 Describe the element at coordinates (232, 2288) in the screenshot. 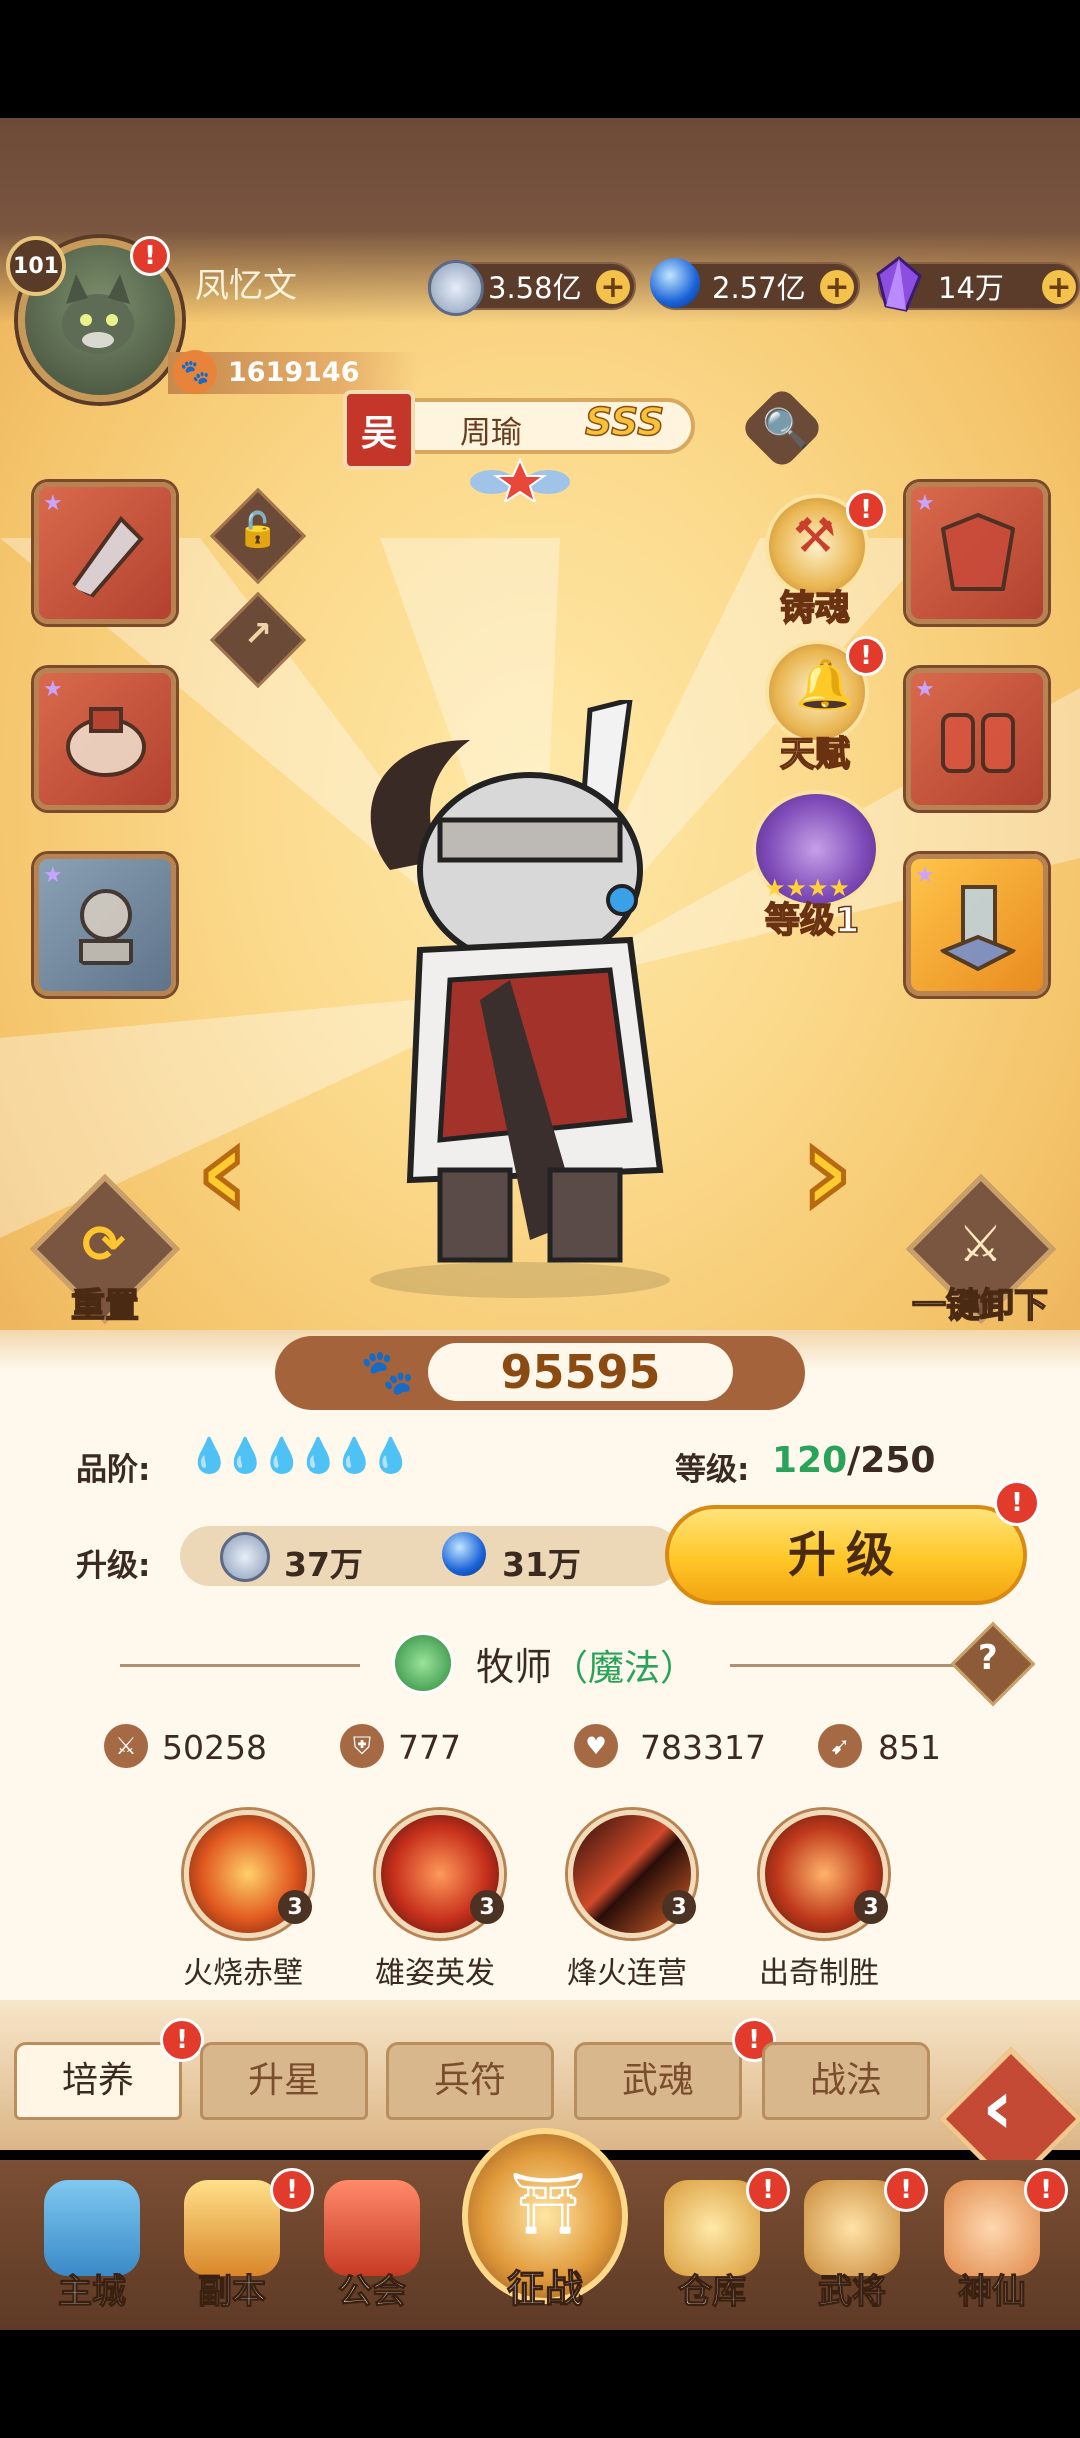

I see `nav-dungeon: 副本` at that location.